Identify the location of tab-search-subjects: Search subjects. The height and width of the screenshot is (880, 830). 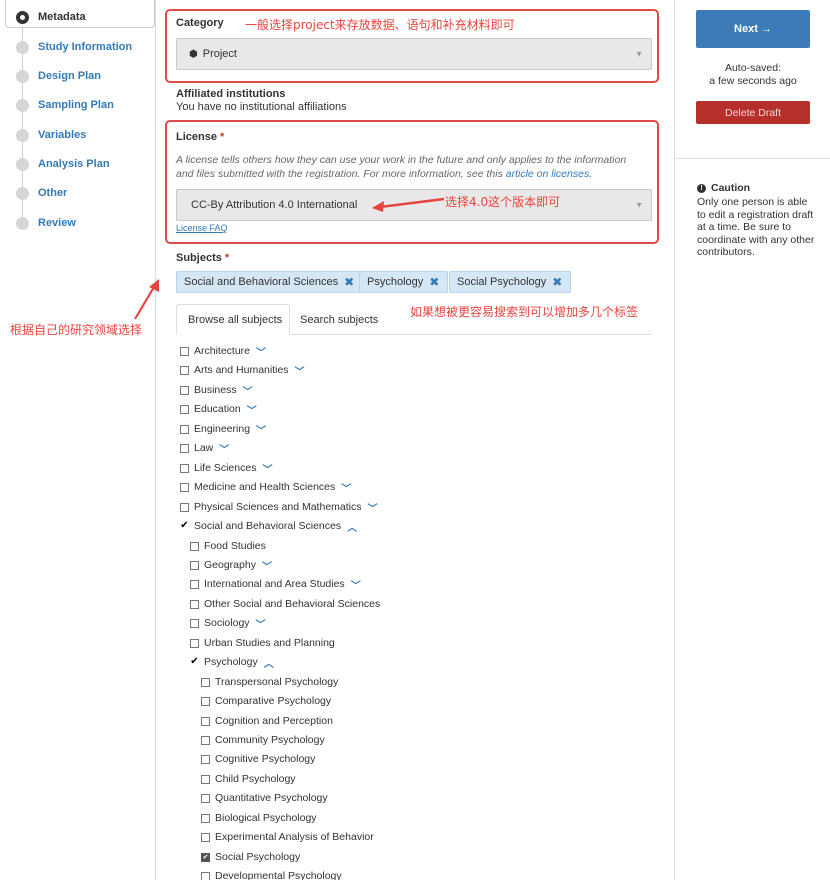
(339, 319).